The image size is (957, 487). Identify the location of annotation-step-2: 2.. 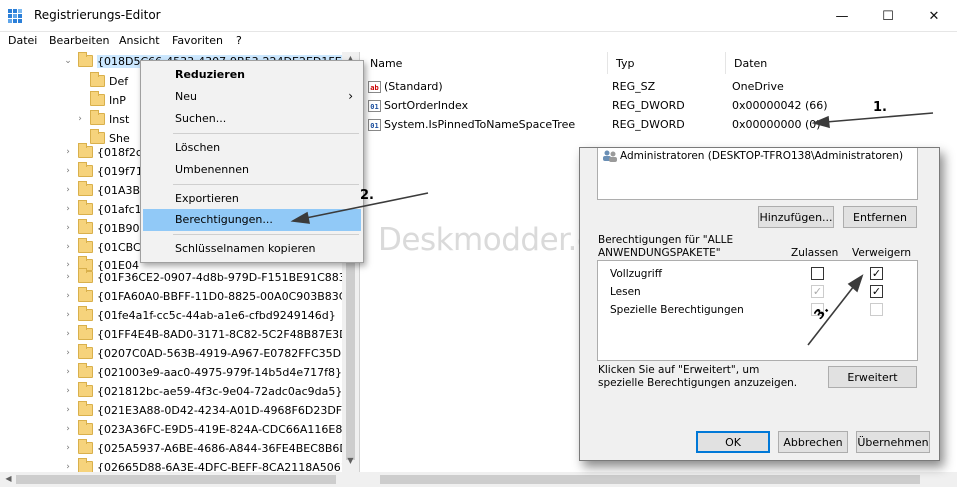
(367, 195).